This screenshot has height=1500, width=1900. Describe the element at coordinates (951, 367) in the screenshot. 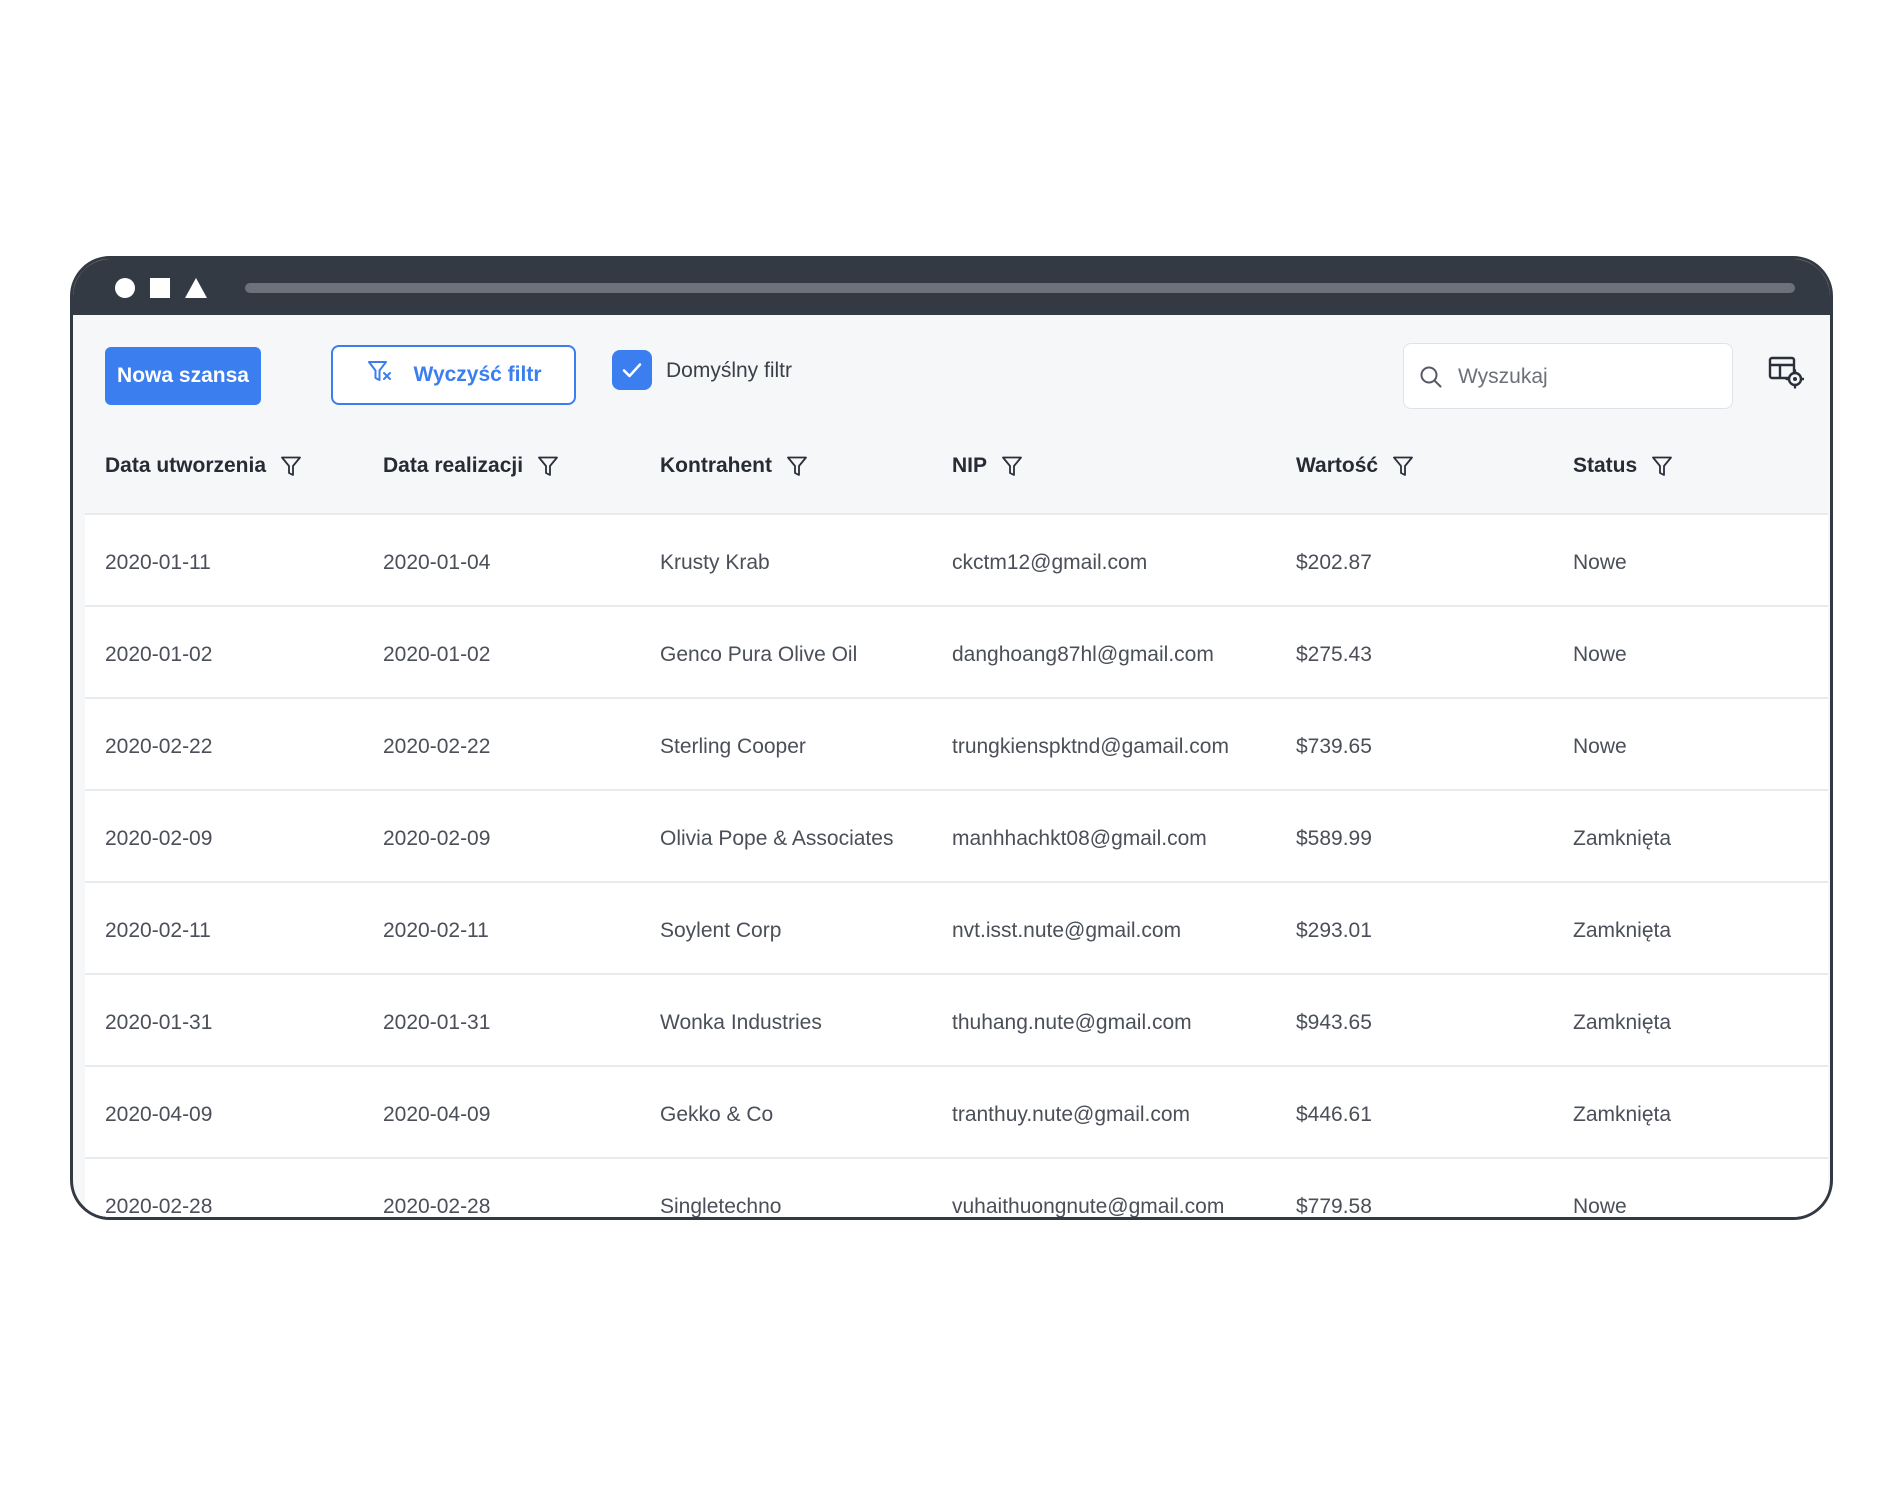

I see `toolbar: Nowa szansa Wyczyść filtr Domyślny filtr` at that location.